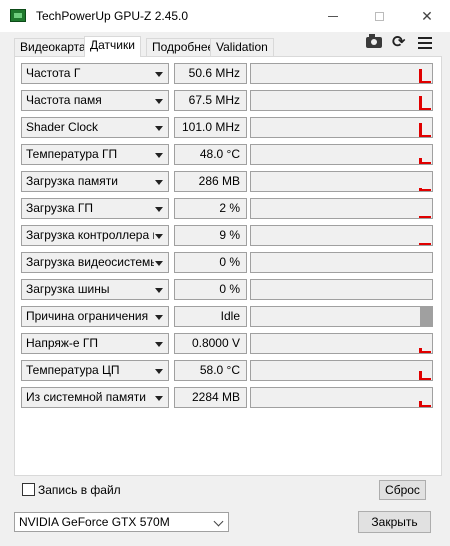 The height and width of the screenshot is (546, 450). Describe the element at coordinates (374, 41) in the screenshot. I see `camera-icon` at that location.